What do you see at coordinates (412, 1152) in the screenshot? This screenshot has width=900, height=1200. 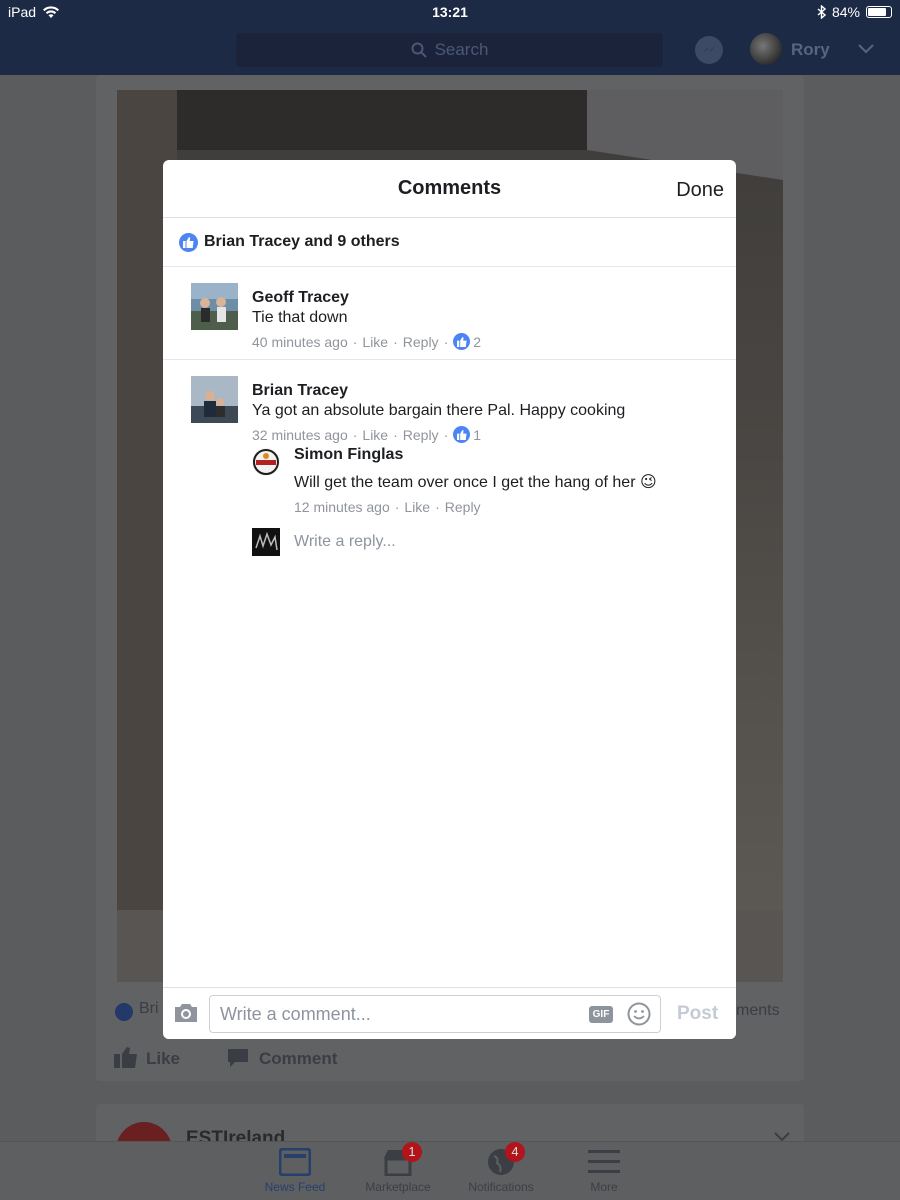 I see `marketplace-badge: 1` at bounding box center [412, 1152].